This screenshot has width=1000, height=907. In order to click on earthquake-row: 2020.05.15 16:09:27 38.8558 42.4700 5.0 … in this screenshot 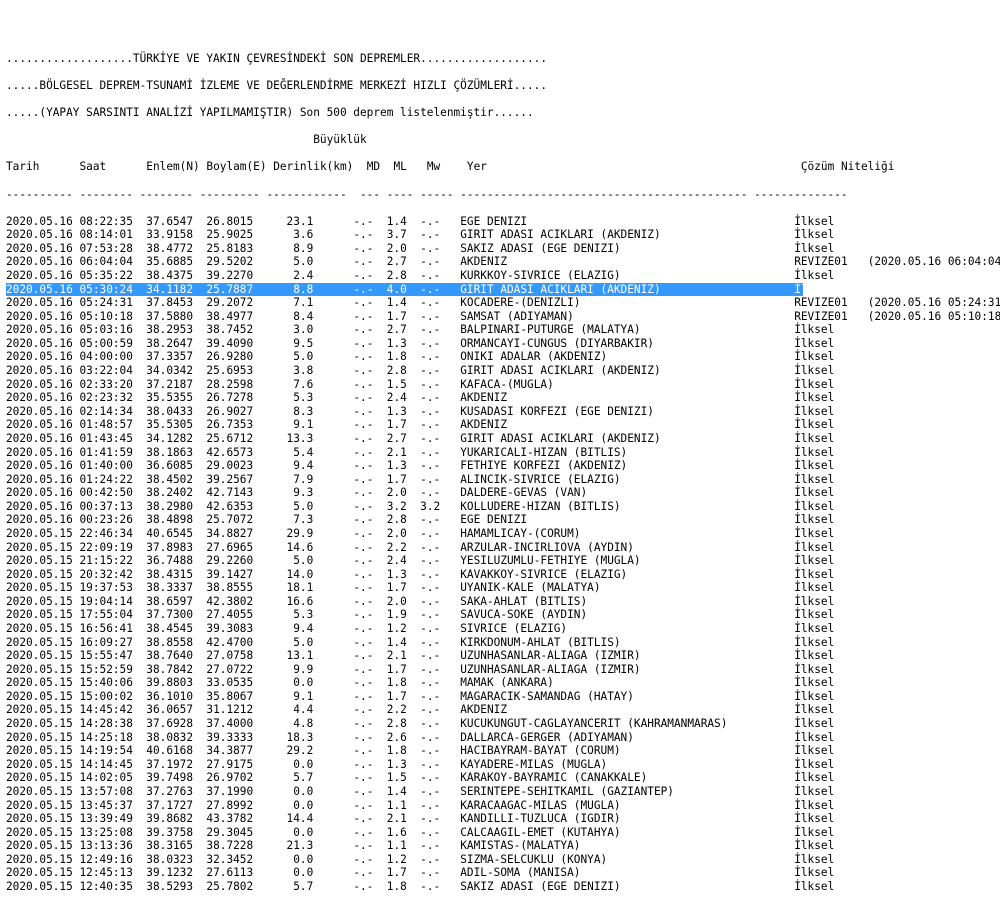, I will do `click(503, 643)`.